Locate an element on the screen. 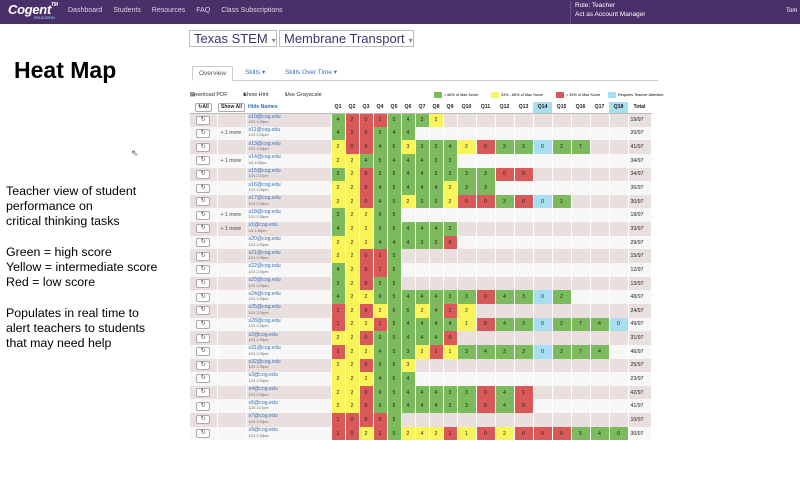  score-cell: 1 is located at coordinates (450, 310).